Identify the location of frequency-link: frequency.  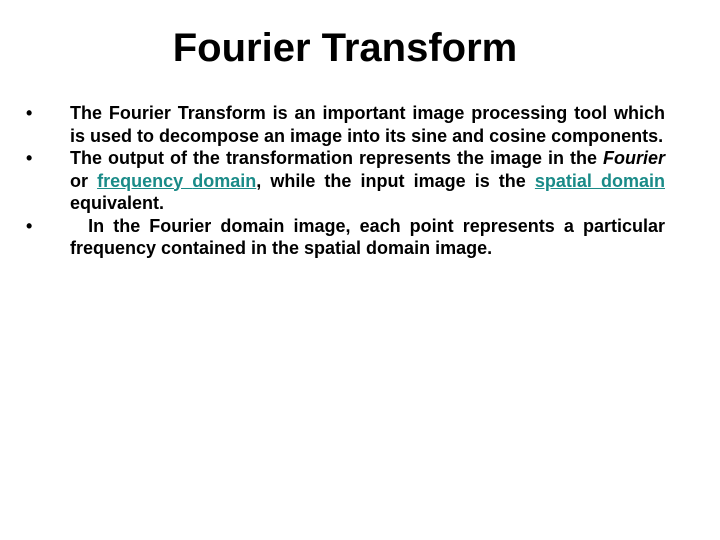
(144, 181).